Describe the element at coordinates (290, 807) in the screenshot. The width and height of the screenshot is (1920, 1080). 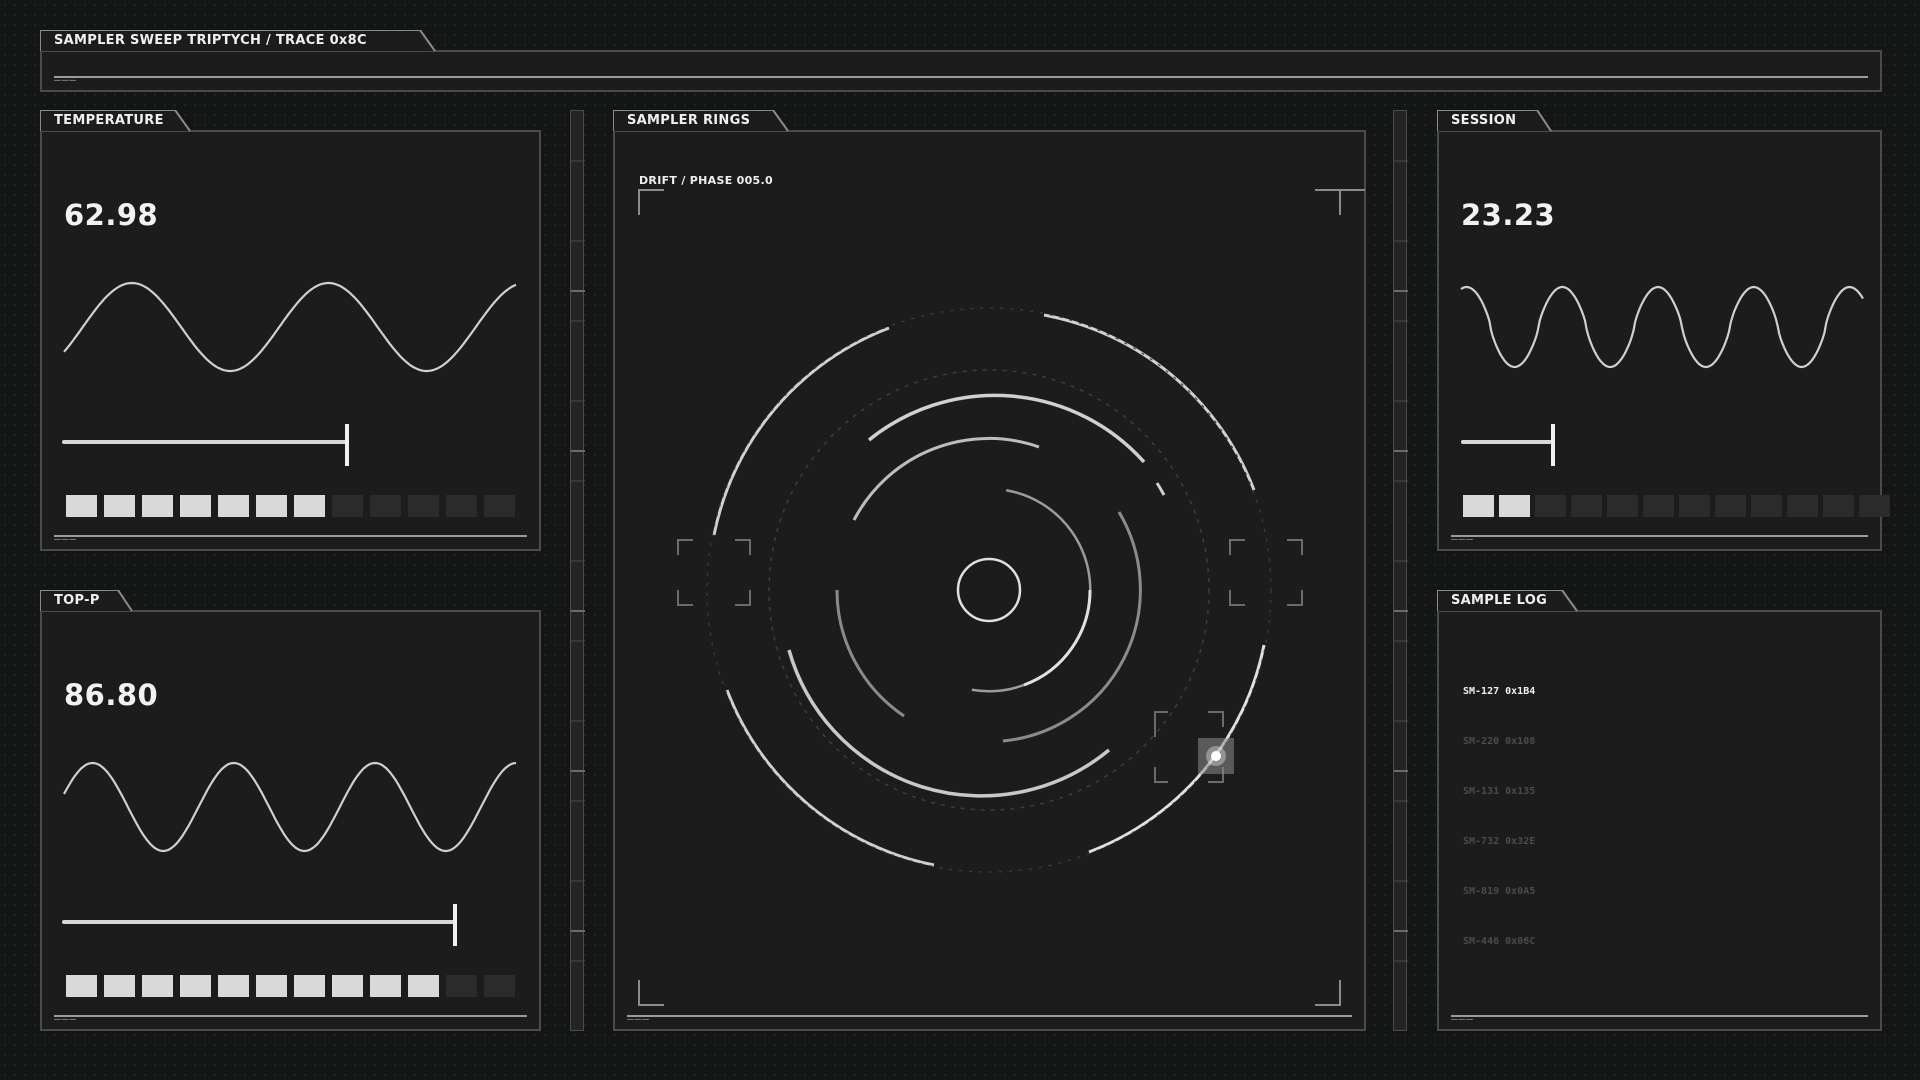
I see `top-p-wave-path` at that location.